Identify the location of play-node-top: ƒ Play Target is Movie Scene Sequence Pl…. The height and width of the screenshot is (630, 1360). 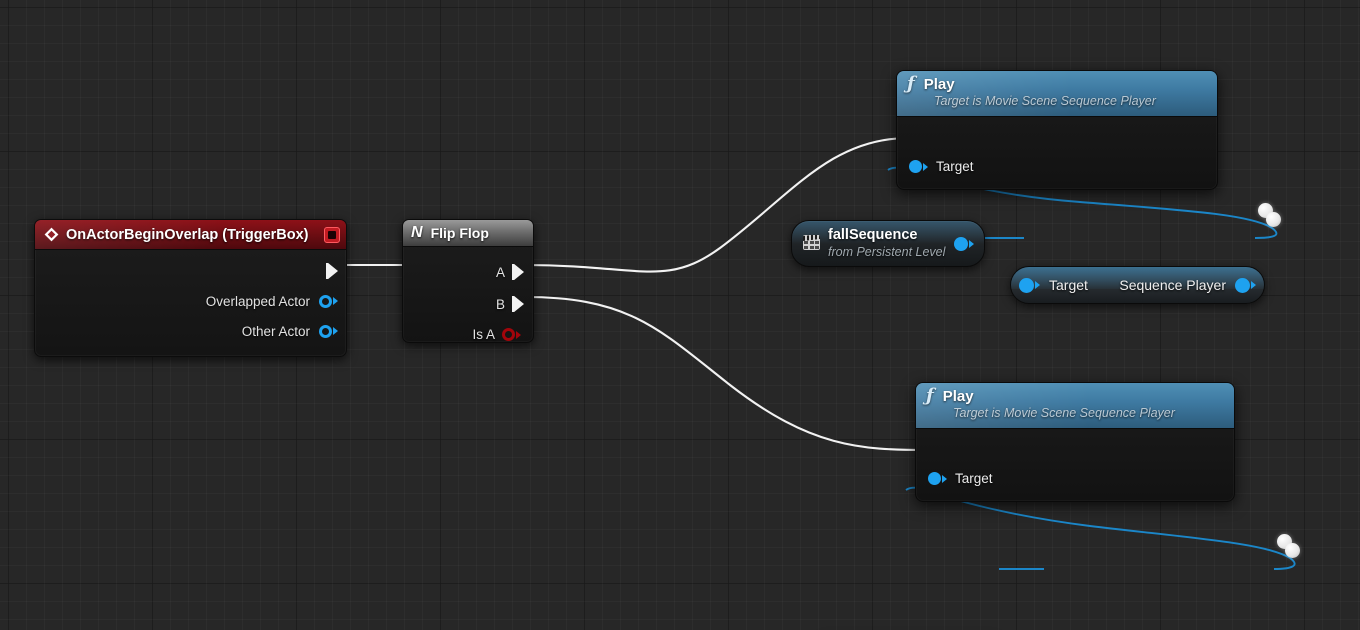
(1057, 130).